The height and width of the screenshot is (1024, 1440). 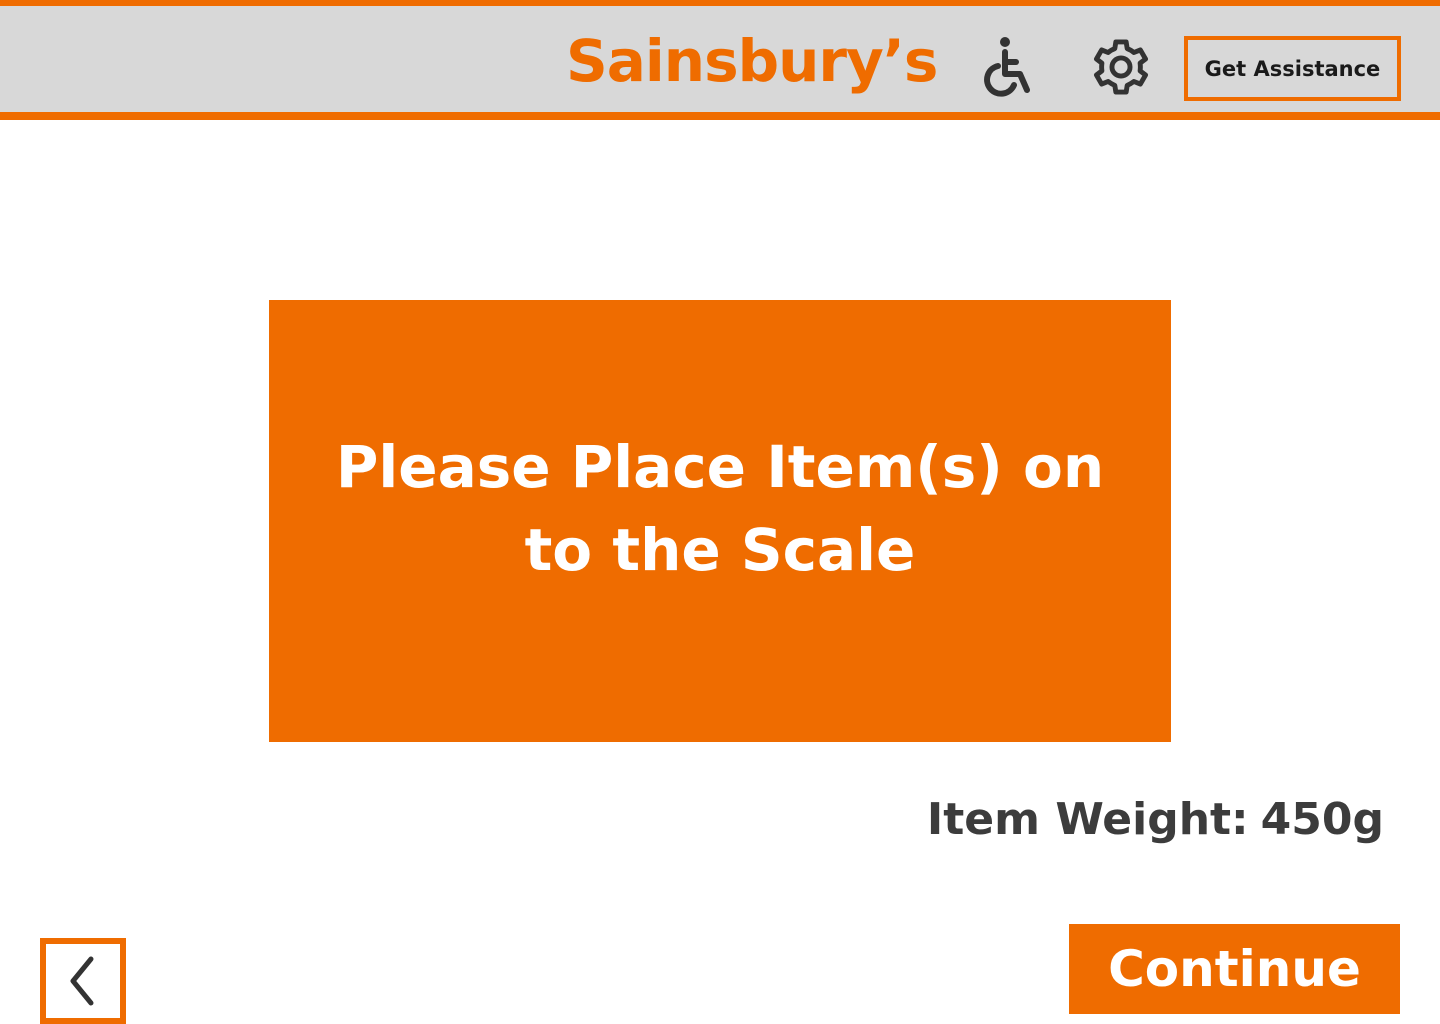 What do you see at coordinates (1234, 969) in the screenshot?
I see `continue-button: Continue` at bounding box center [1234, 969].